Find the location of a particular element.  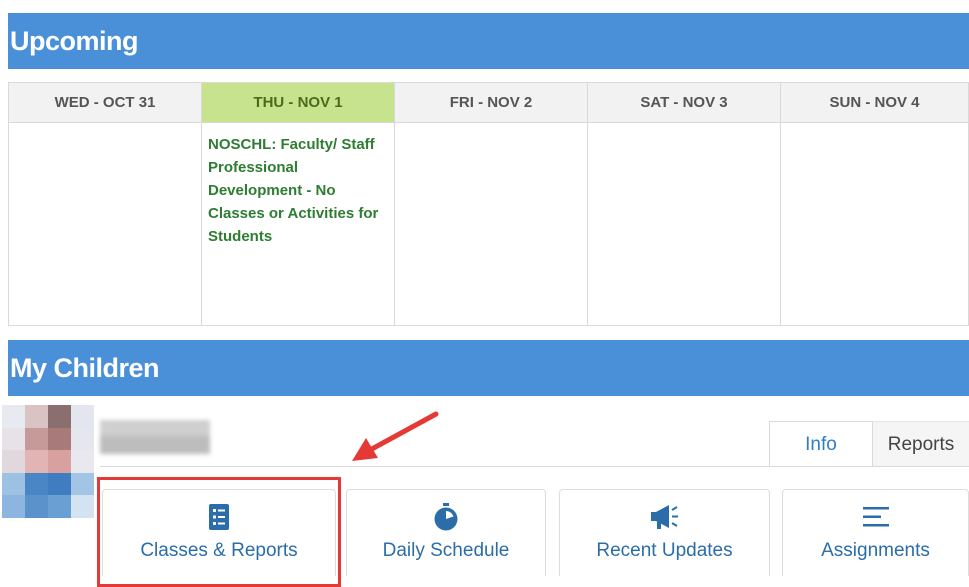

upcoming-title: Upcoming is located at coordinates (74, 40).